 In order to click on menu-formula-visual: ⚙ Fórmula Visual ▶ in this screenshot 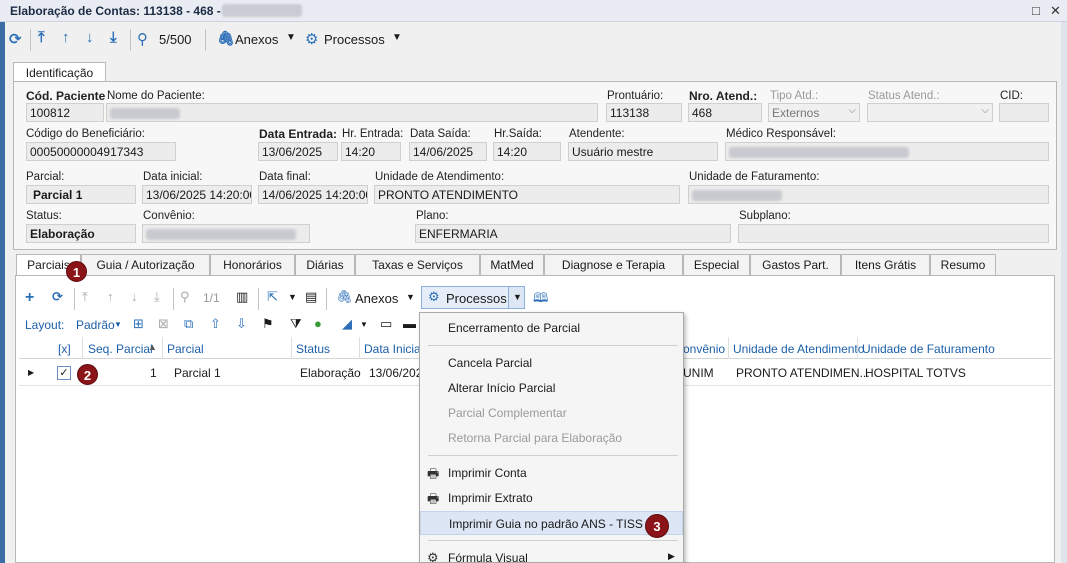, I will do `click(551, 554)`.